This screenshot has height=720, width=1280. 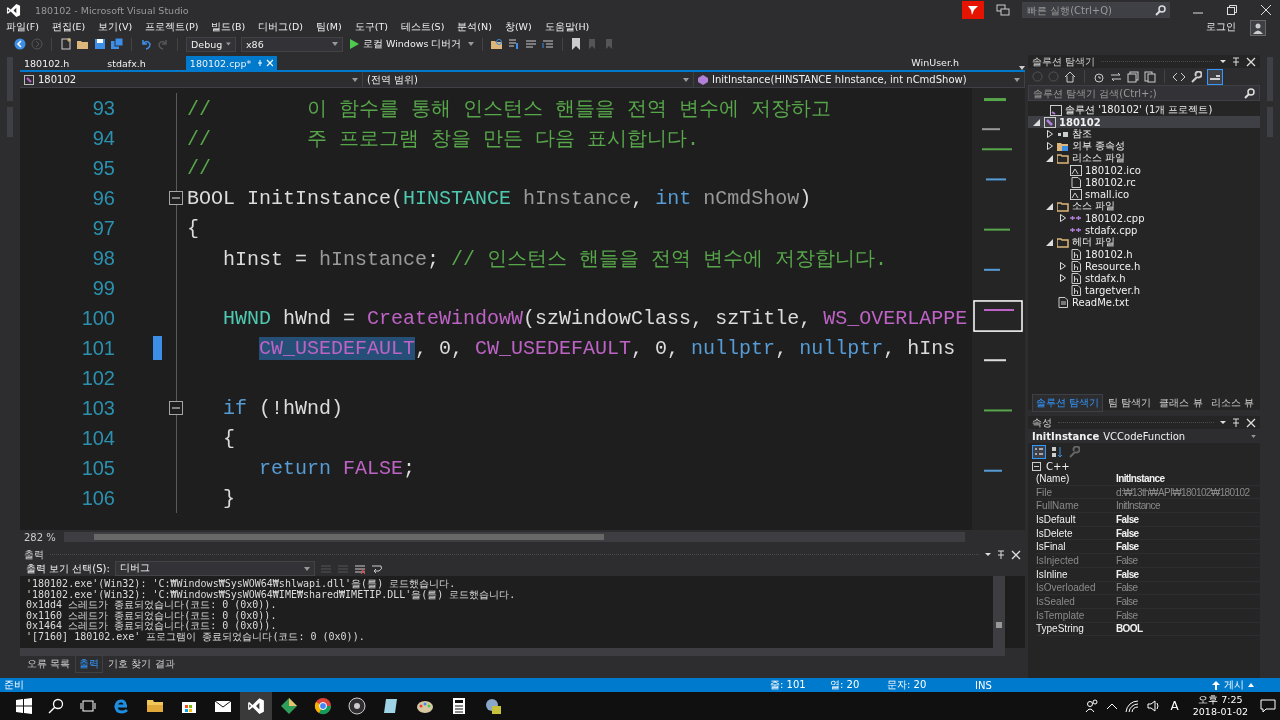 What do you see at coordinates (1091, 706) in the screenshot?
I see `people-icon` at bounding box center [1091, 706].